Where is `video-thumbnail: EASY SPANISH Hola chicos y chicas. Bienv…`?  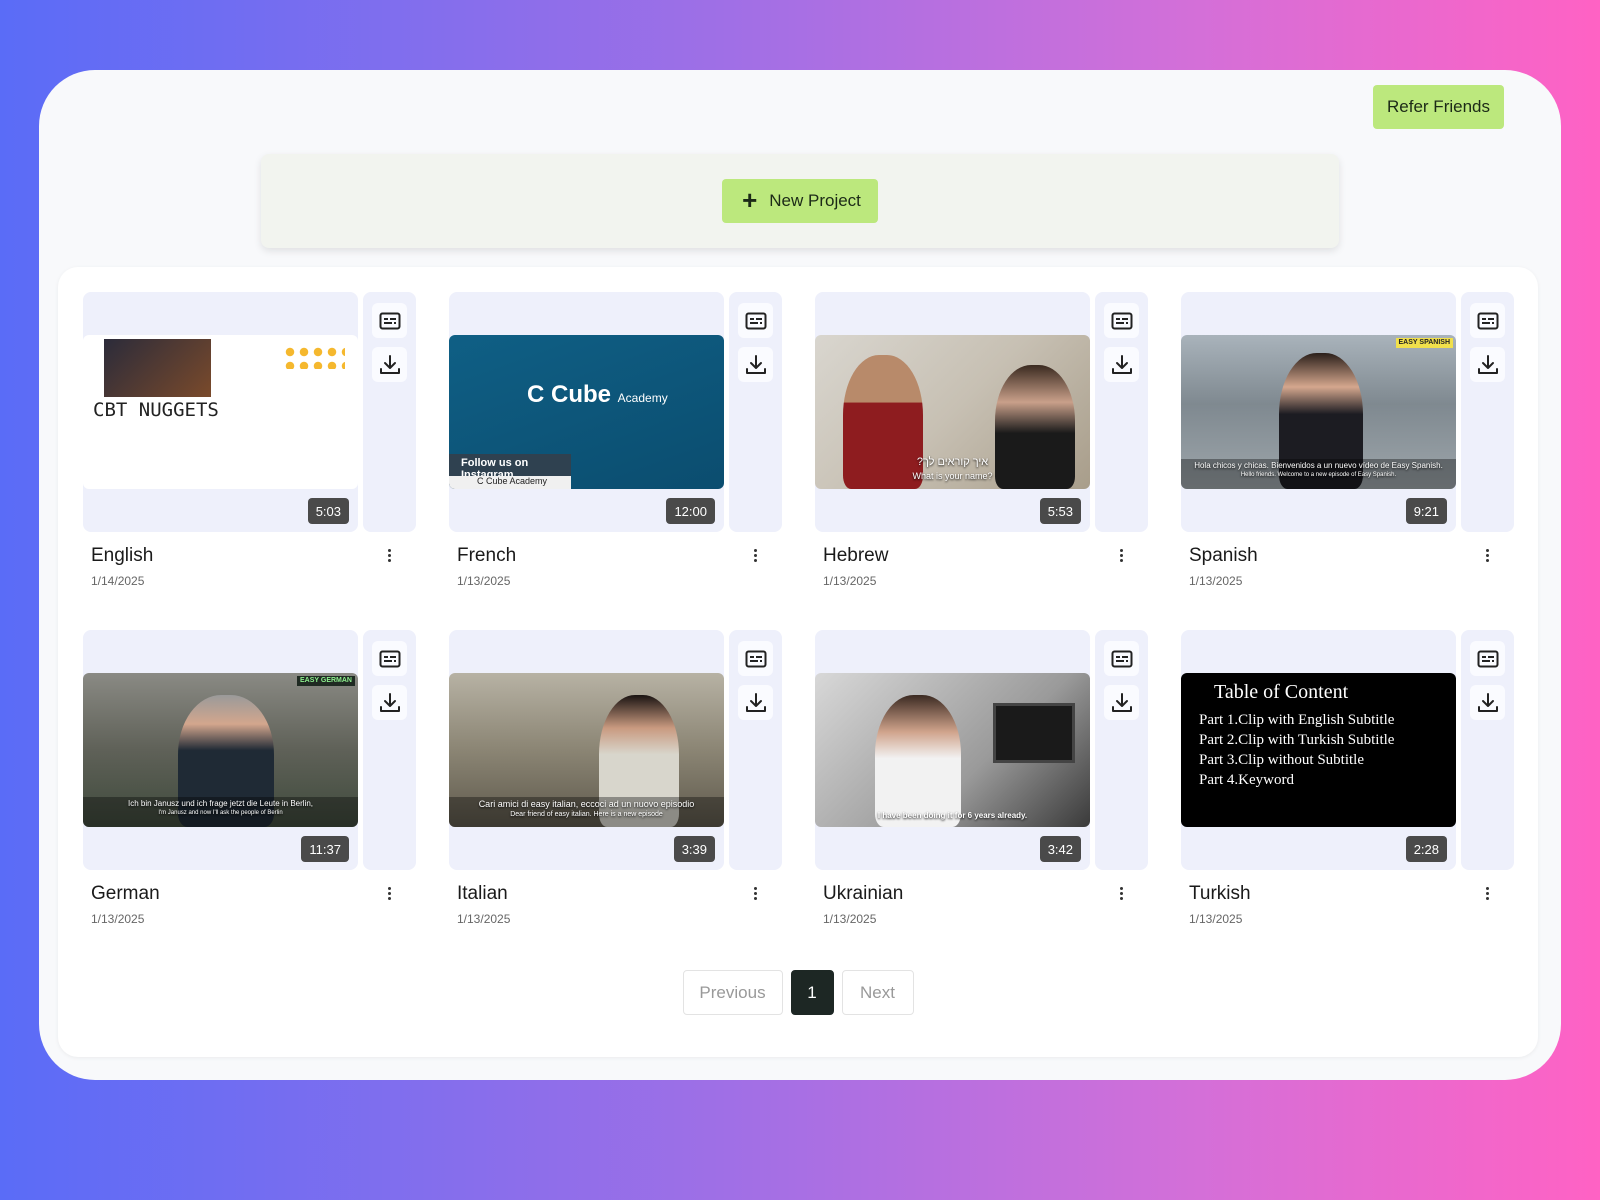
video-thumbnail: EASY SPANISH Hola chicos y chicas. Bienv… is located at coordinates (1318, 412).